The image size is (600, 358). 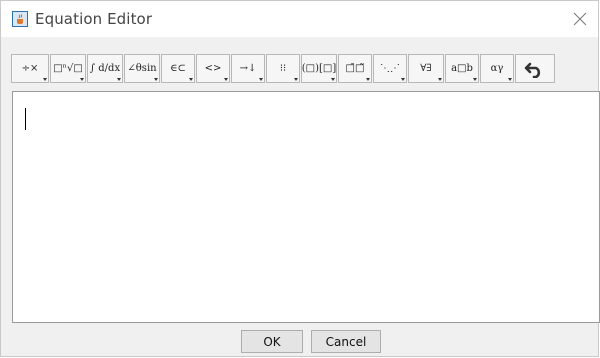 I want to click on relations-label: <>, so click(x=213, y=68).